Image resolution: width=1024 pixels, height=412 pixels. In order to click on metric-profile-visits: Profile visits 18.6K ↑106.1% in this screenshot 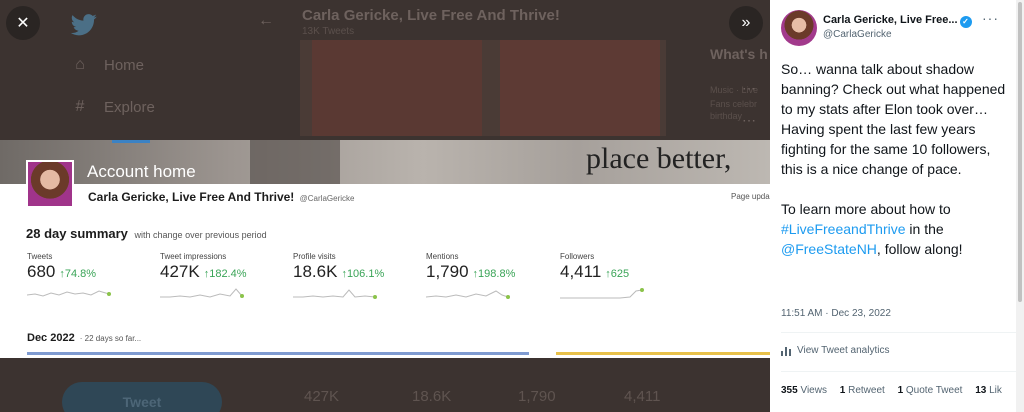, I will do `click(353, 275)`.